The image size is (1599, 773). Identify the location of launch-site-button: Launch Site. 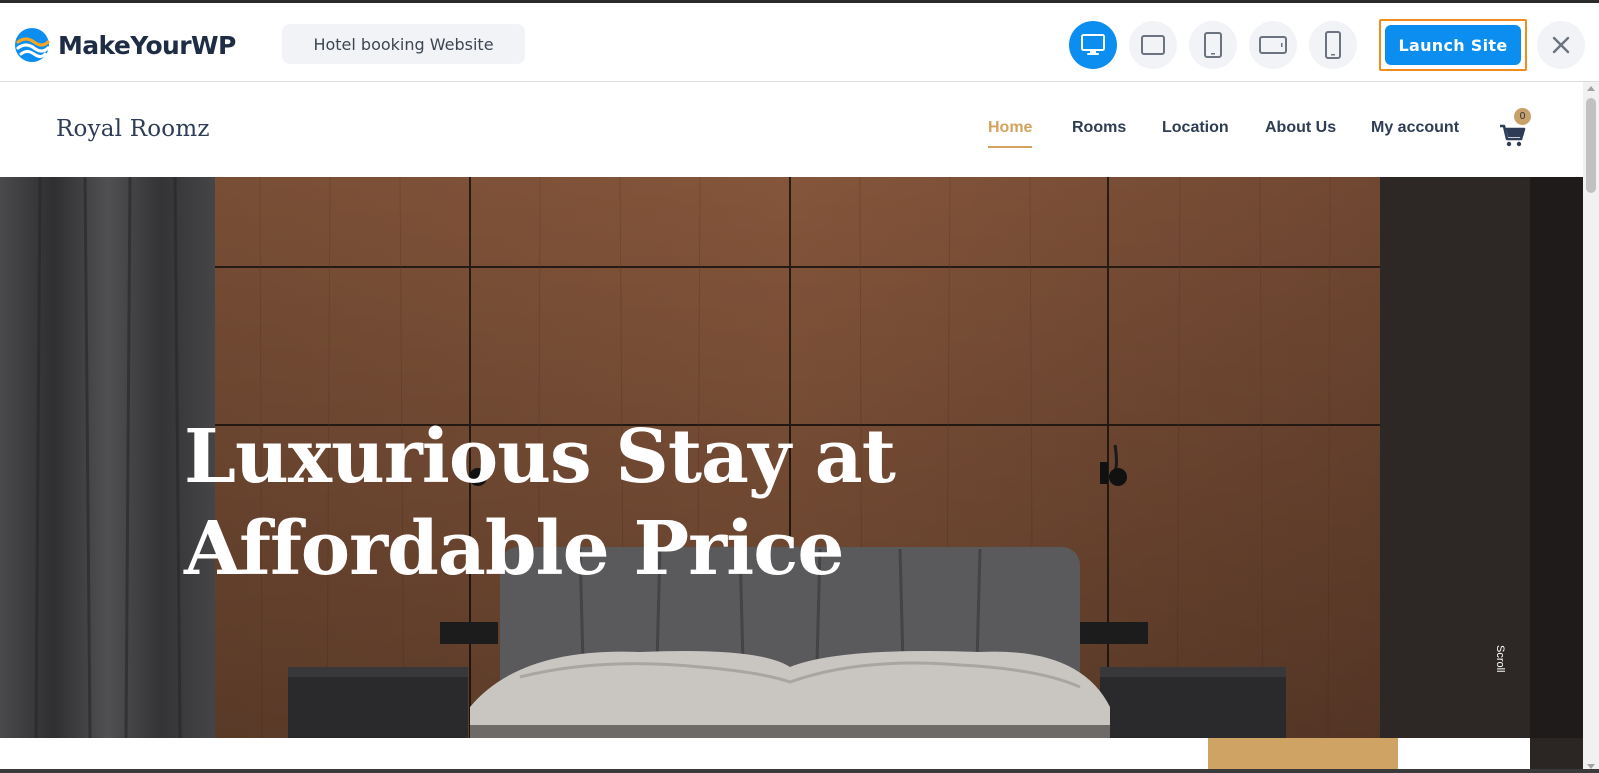
(1453, 45).